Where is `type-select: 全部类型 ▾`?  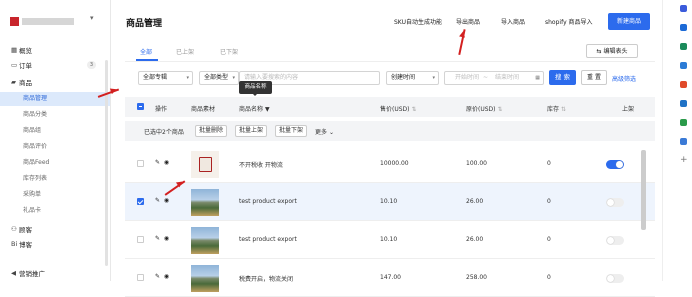 type-select: 全部类型 ▾ is located at coordinates (219, 78).